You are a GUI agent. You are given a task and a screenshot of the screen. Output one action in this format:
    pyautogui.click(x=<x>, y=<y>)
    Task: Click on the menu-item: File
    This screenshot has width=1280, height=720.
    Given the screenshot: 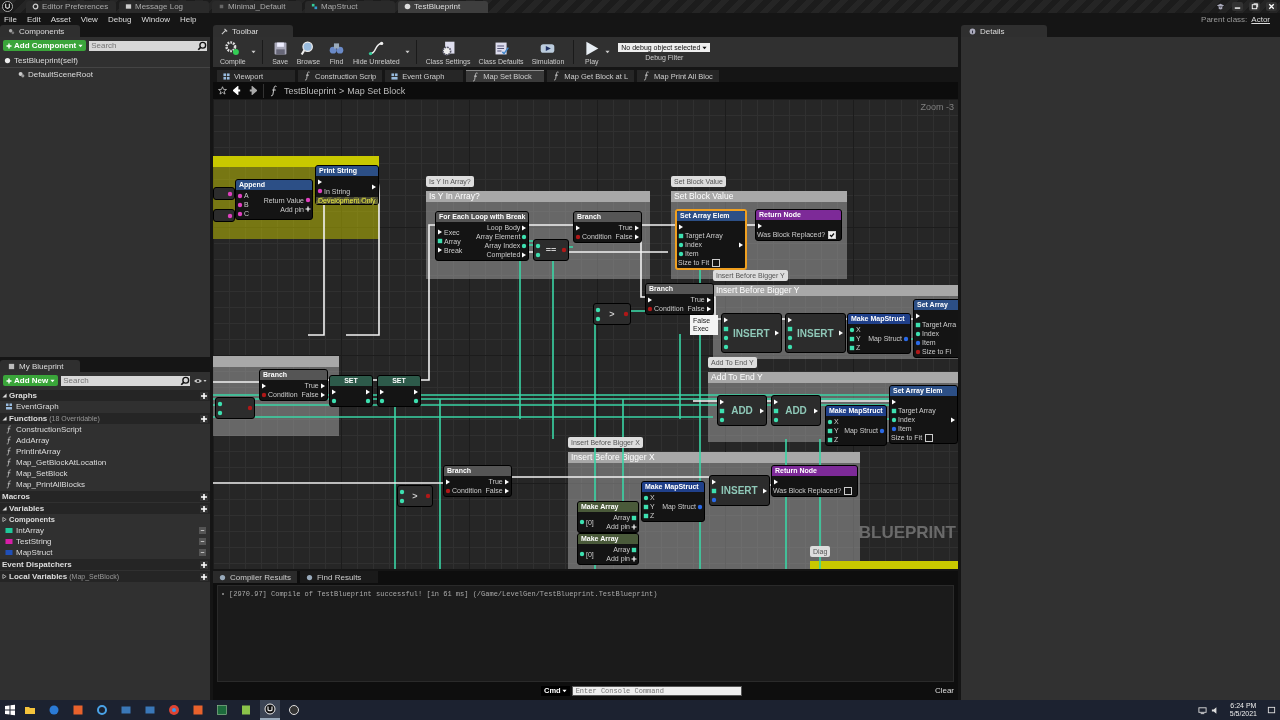 What is the action you would take?
    pyautogui.click(x=10, y=19)
    